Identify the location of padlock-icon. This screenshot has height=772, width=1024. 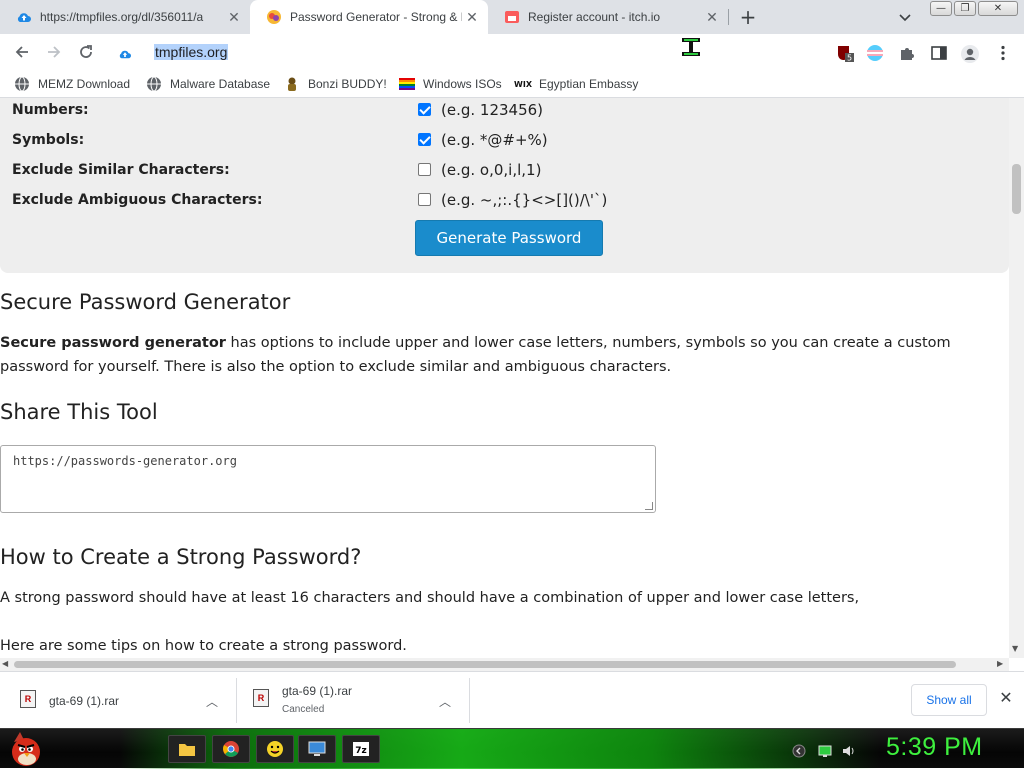
(274, 17).